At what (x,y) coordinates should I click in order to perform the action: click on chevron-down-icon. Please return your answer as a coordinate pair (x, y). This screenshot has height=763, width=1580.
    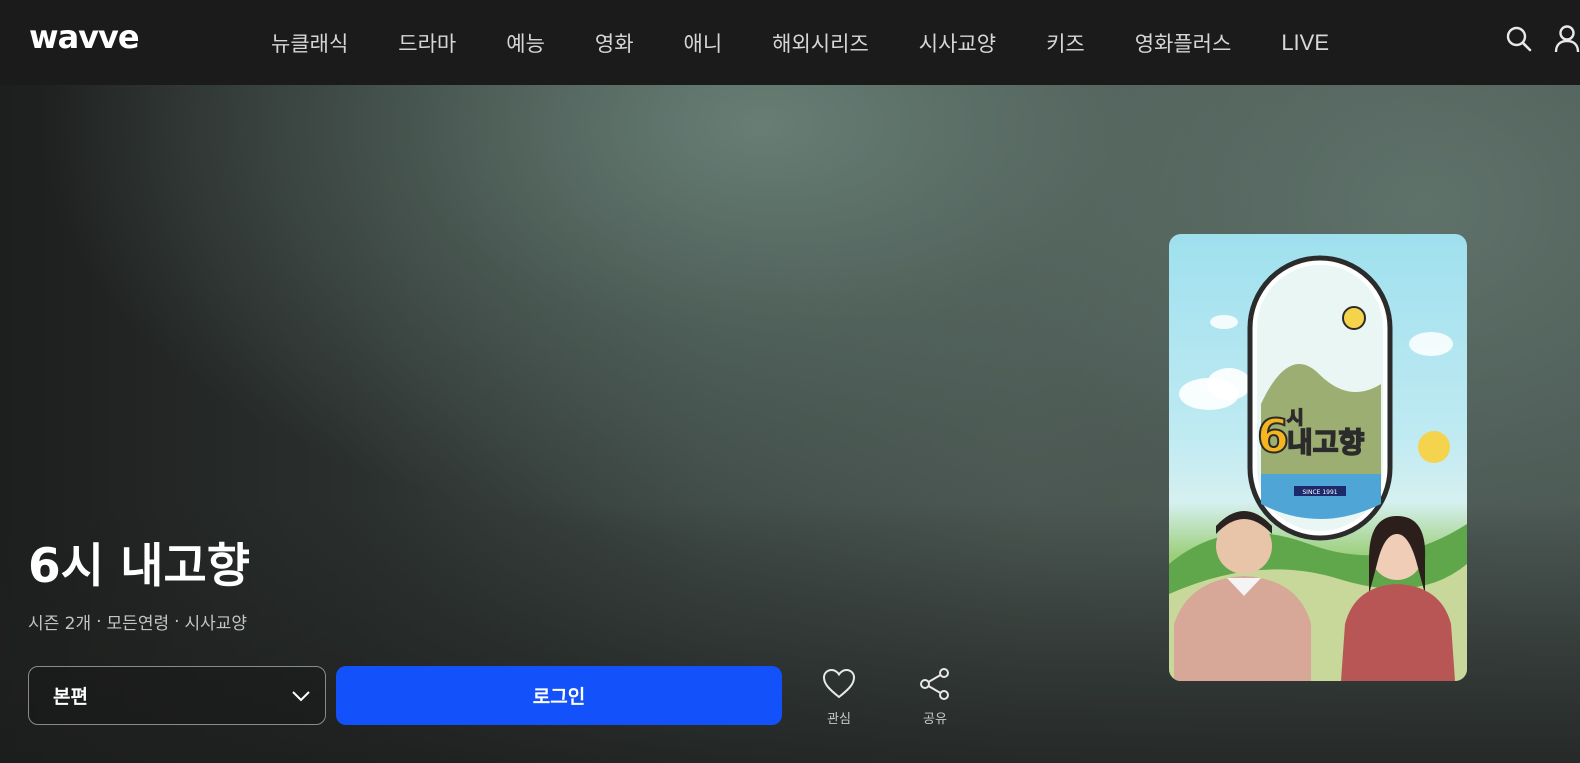
    Looking at the image, I should click on (301, 695).